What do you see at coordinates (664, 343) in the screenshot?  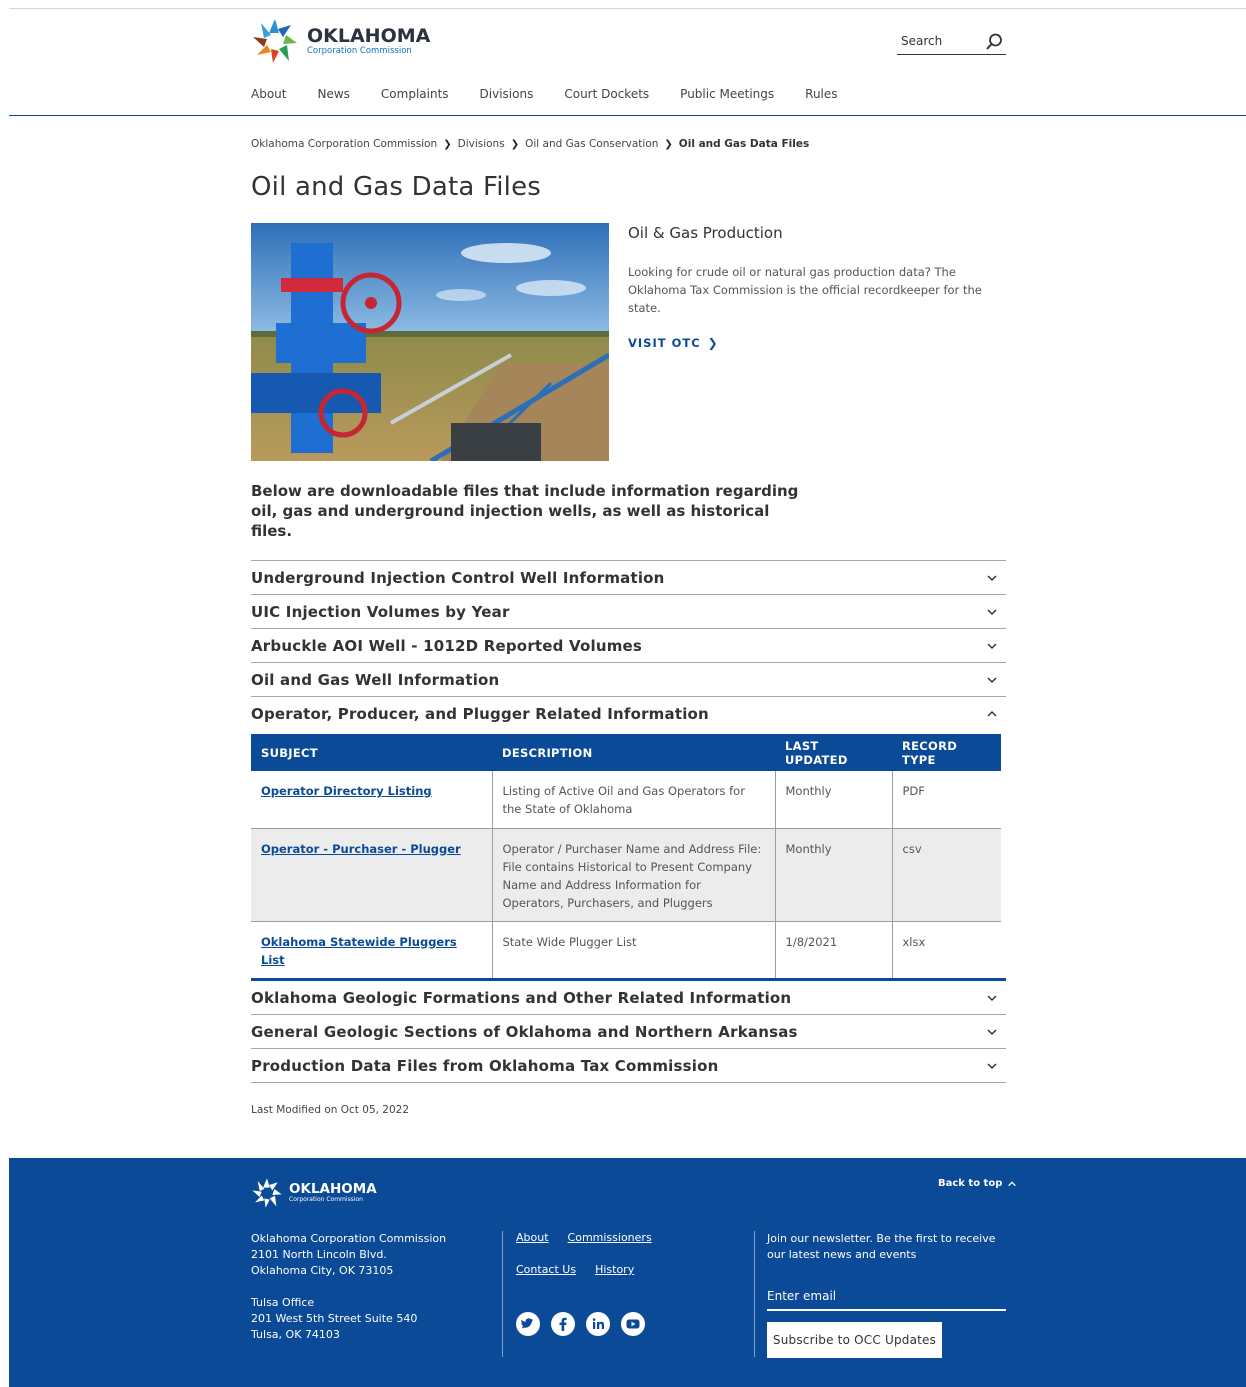 I see `visit-otc-label: VISIT OTC` at bounding box center [664, 343].